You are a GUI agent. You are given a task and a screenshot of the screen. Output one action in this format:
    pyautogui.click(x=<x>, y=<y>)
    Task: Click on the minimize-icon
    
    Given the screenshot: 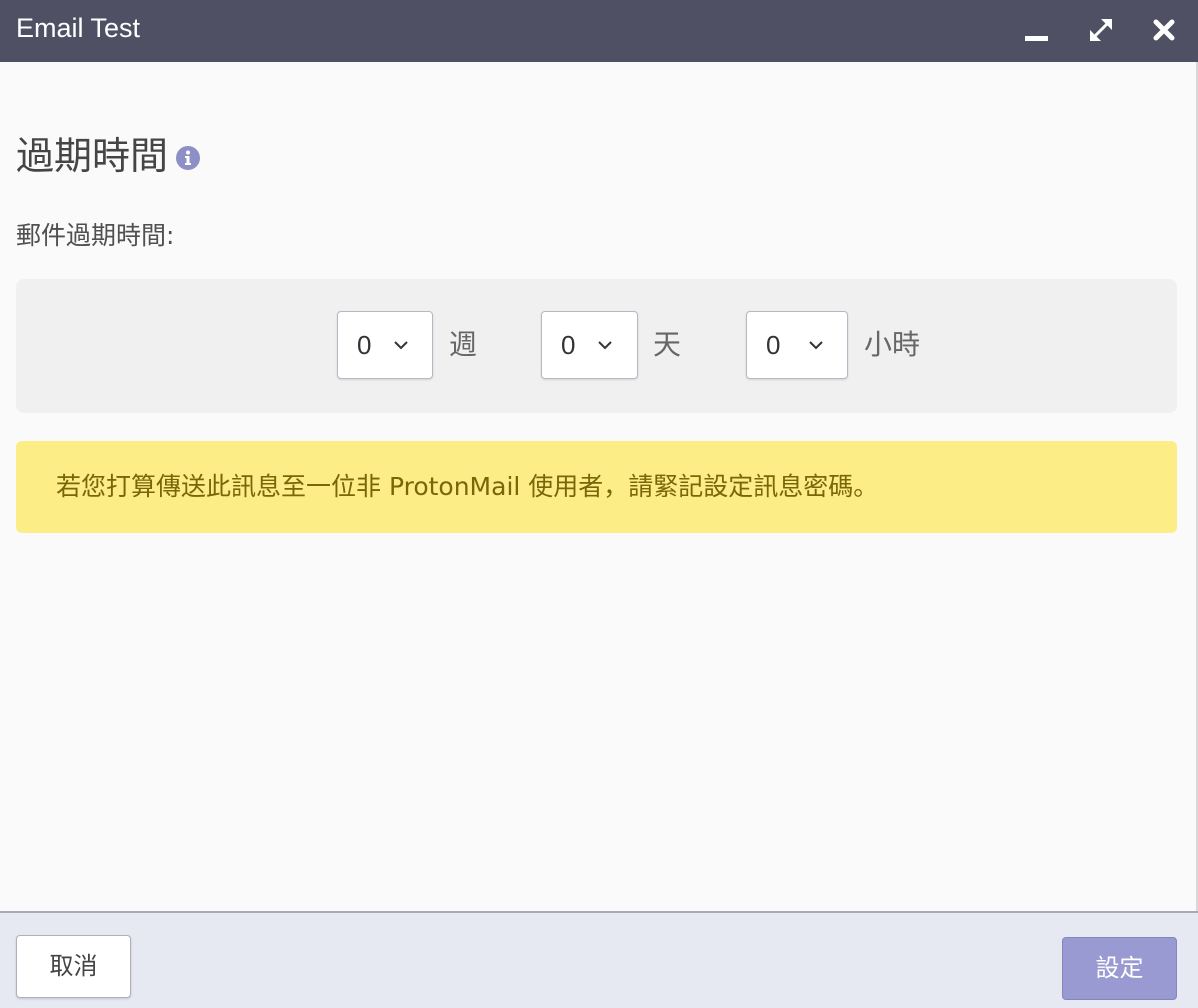 What is the action you would take?
    pyautogui.click(x=1036, y=38)
    